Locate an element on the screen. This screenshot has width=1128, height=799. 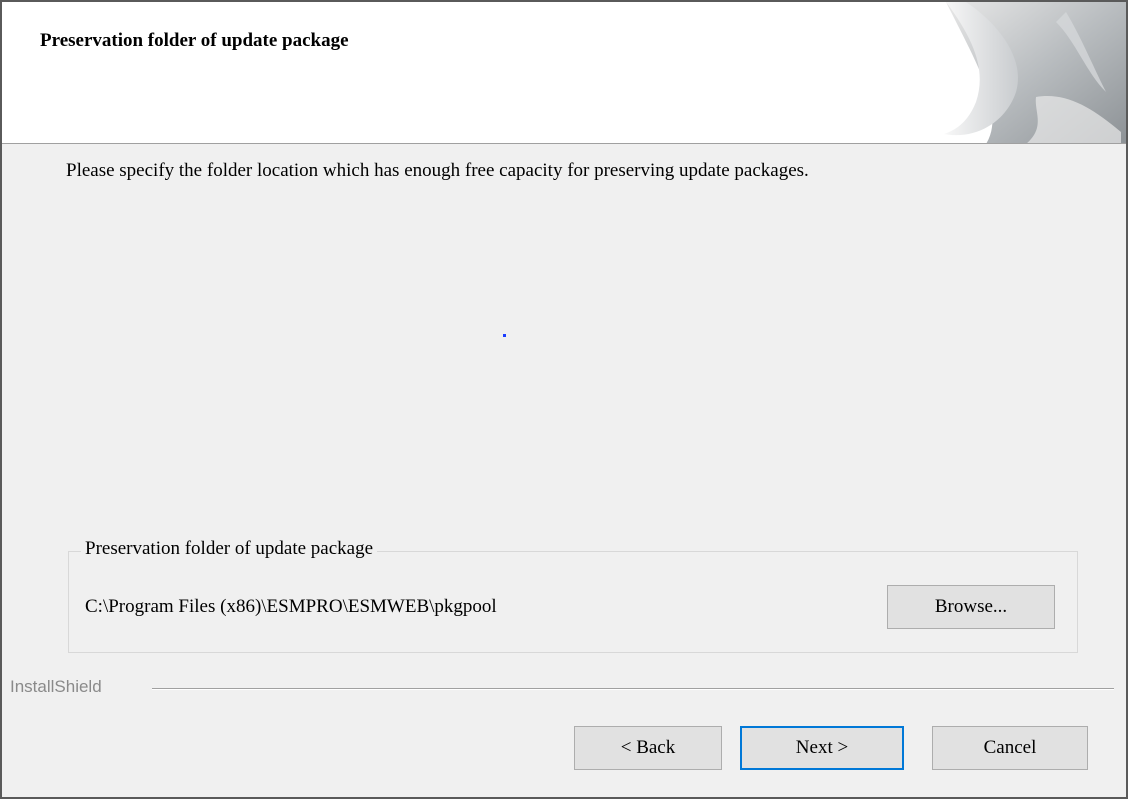
footer-divider is located at coordinates (633, 689).